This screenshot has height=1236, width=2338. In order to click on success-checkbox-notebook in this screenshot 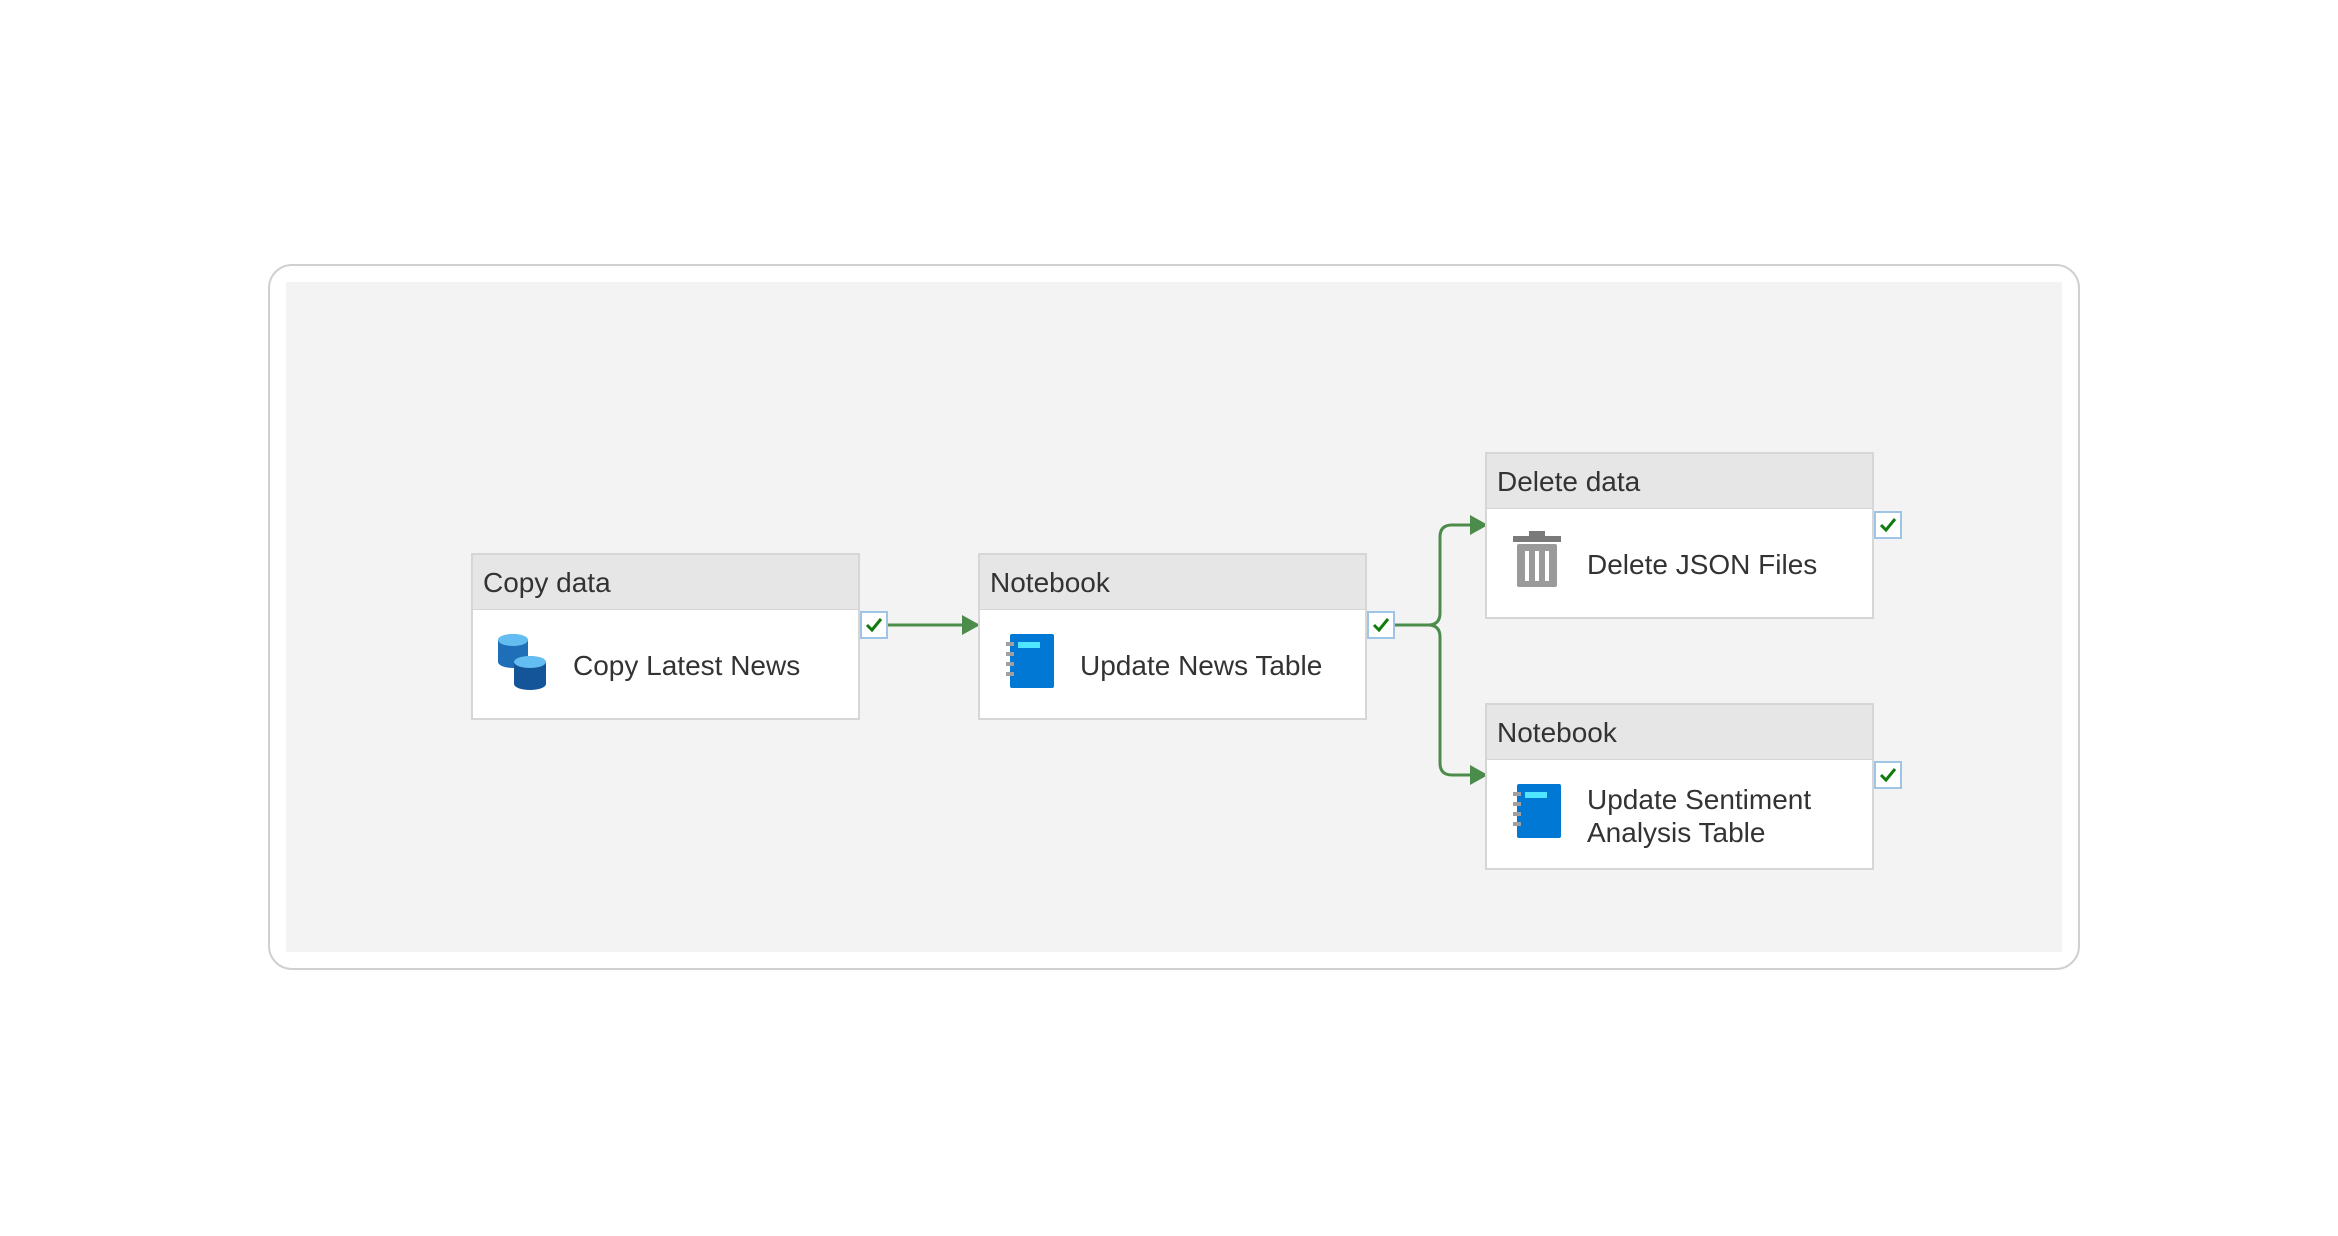, I will do `click(1381, 625)`.